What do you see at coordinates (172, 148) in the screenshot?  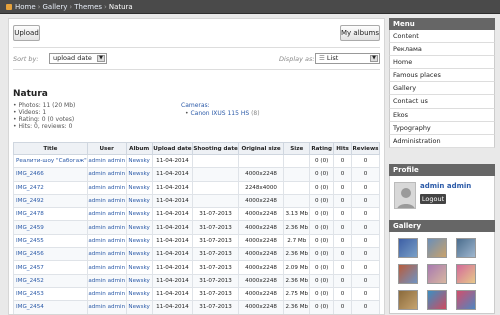 I see `col-upload-date-header: Upload date` at bounding box center [172, 148].